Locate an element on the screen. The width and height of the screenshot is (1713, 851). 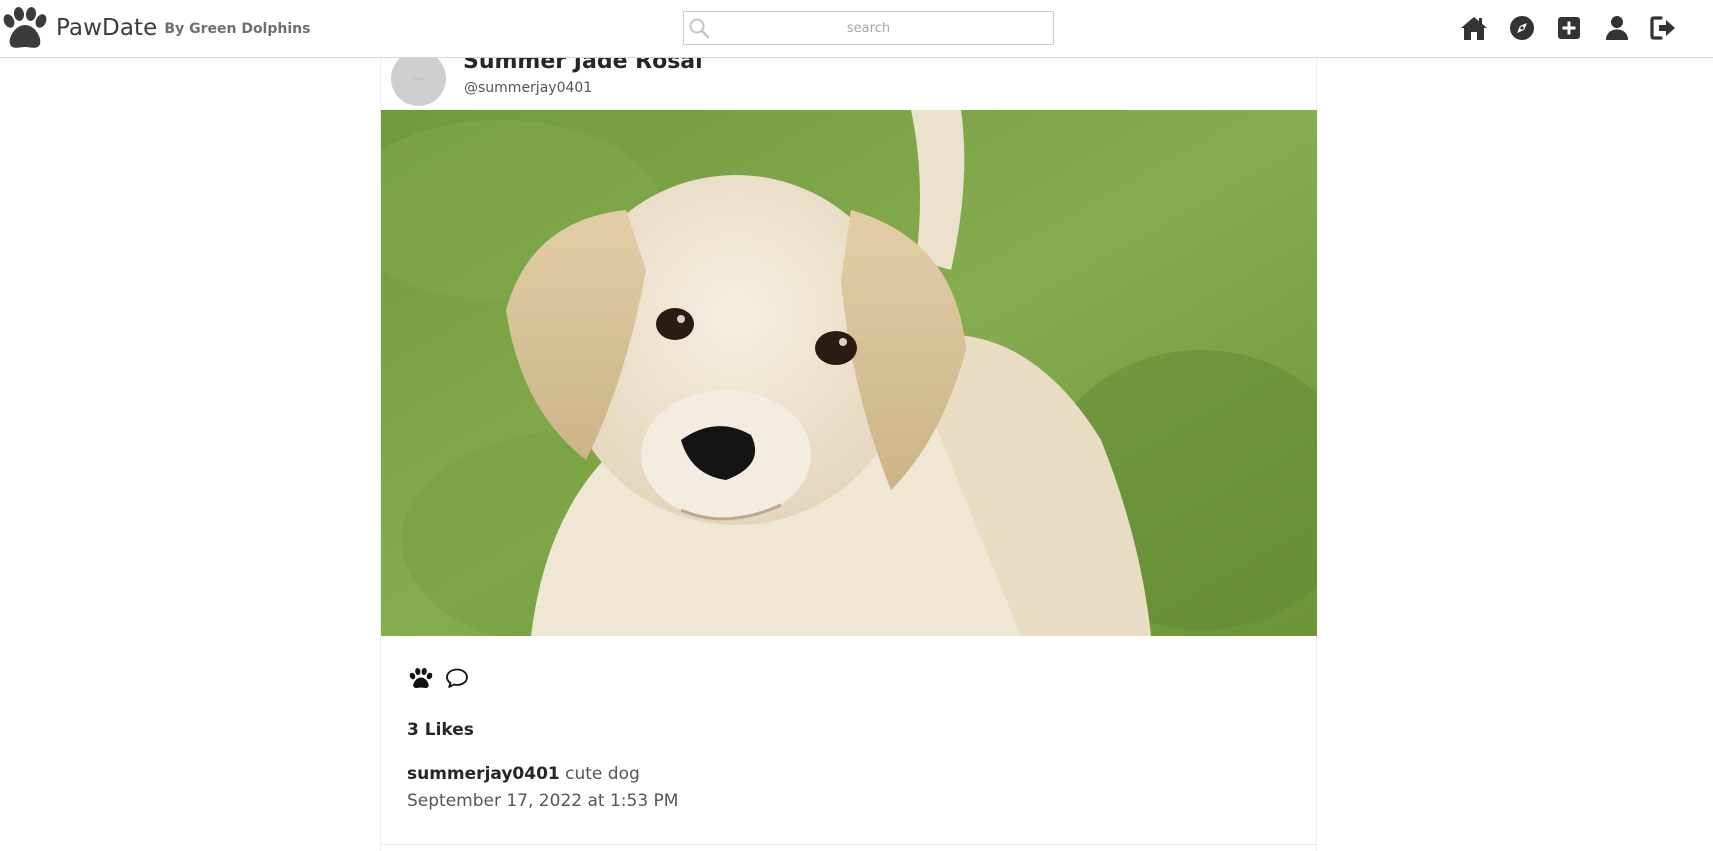
search-bar is located at coordinates (868, 28).